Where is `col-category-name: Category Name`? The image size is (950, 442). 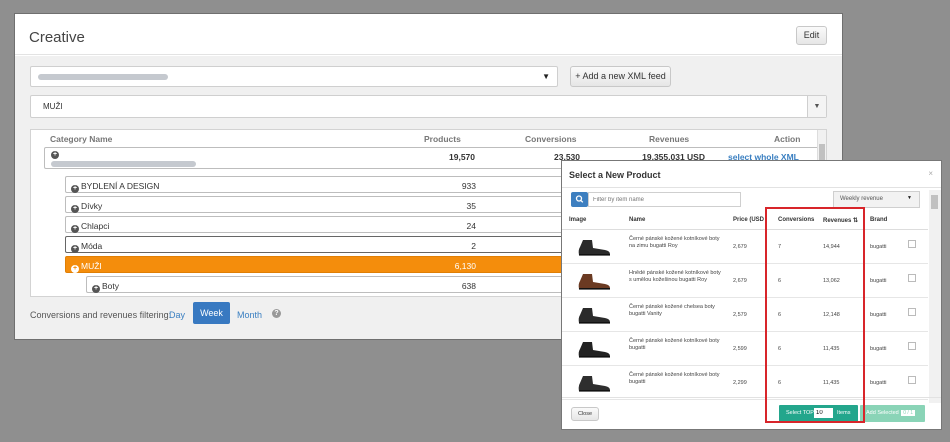 col-category-name: Category Name is located at coordinates (81, 139).